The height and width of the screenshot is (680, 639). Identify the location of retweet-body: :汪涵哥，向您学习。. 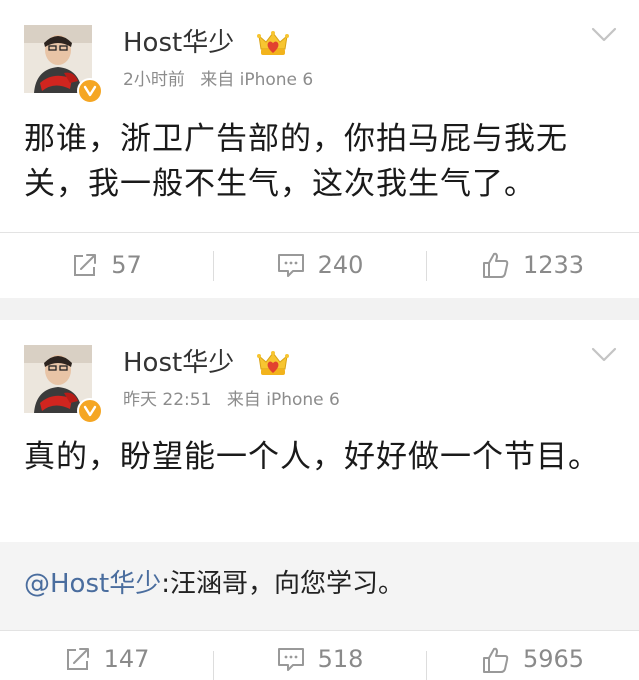
(282, 584).